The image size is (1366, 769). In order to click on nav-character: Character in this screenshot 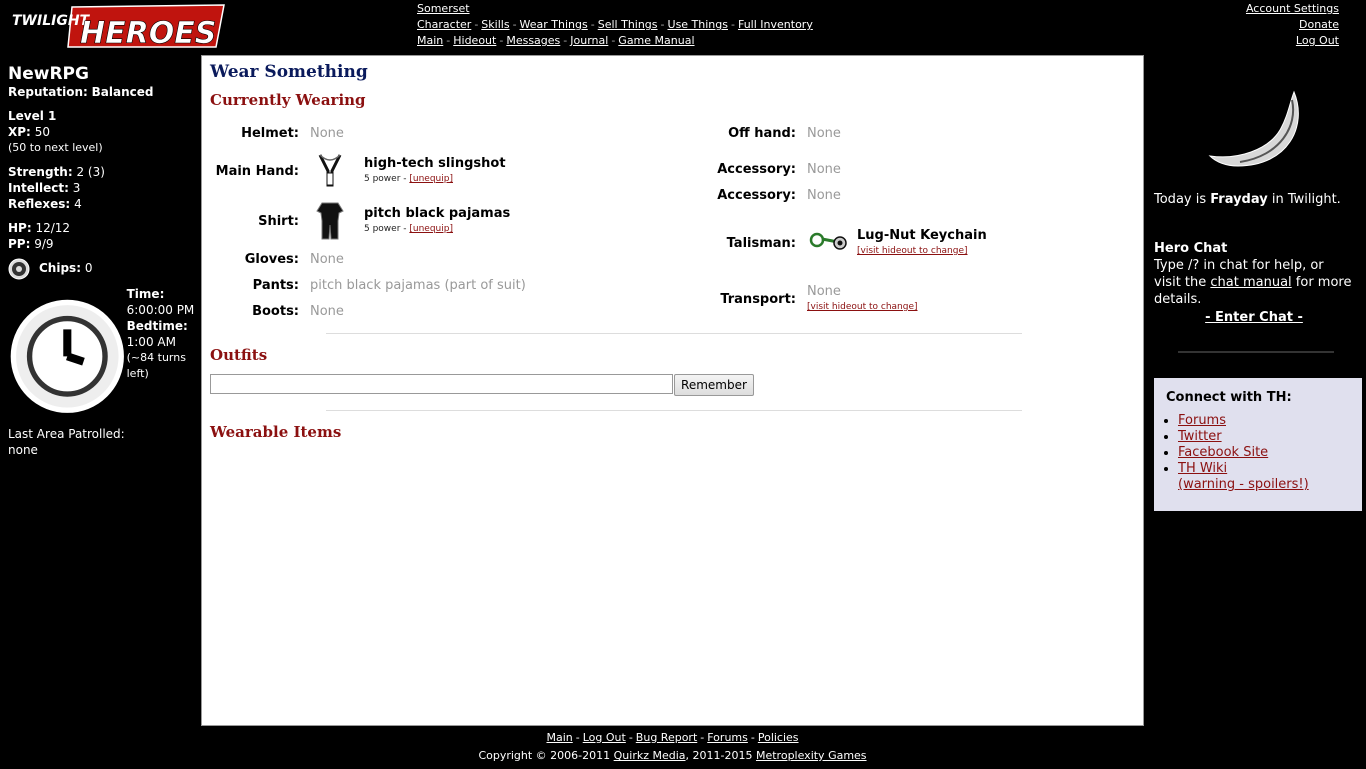, I will do `click(444, 24)`.